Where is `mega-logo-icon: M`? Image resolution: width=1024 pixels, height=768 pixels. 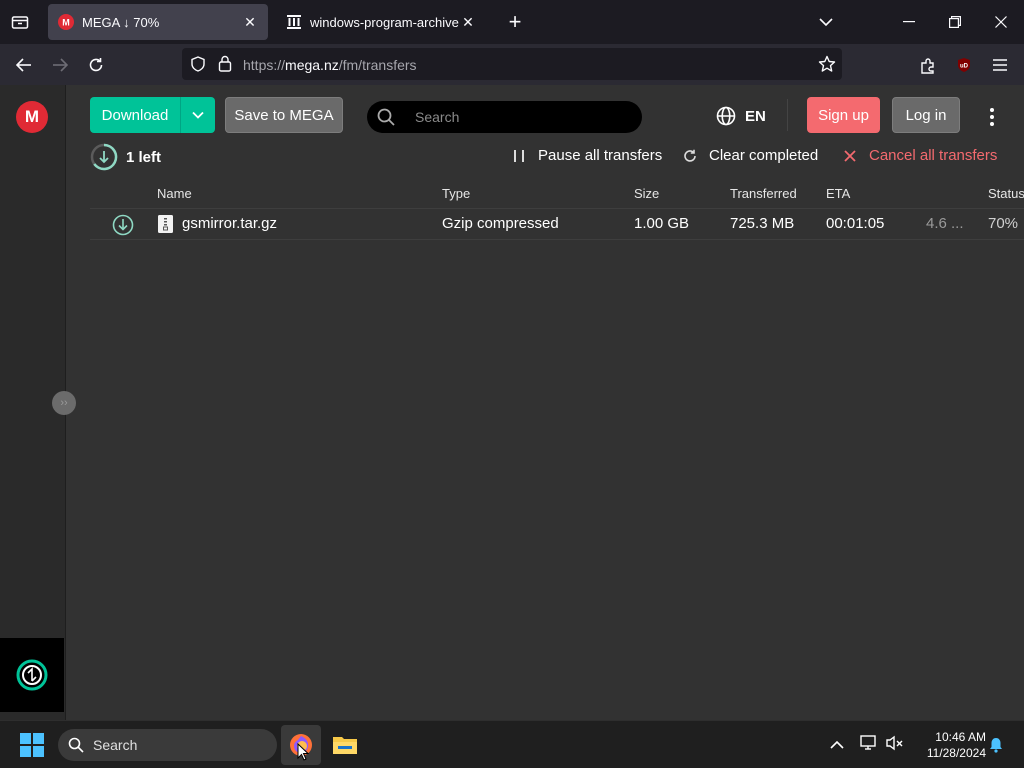 mega-logo-icon: M is located at coordinates (32, 117).